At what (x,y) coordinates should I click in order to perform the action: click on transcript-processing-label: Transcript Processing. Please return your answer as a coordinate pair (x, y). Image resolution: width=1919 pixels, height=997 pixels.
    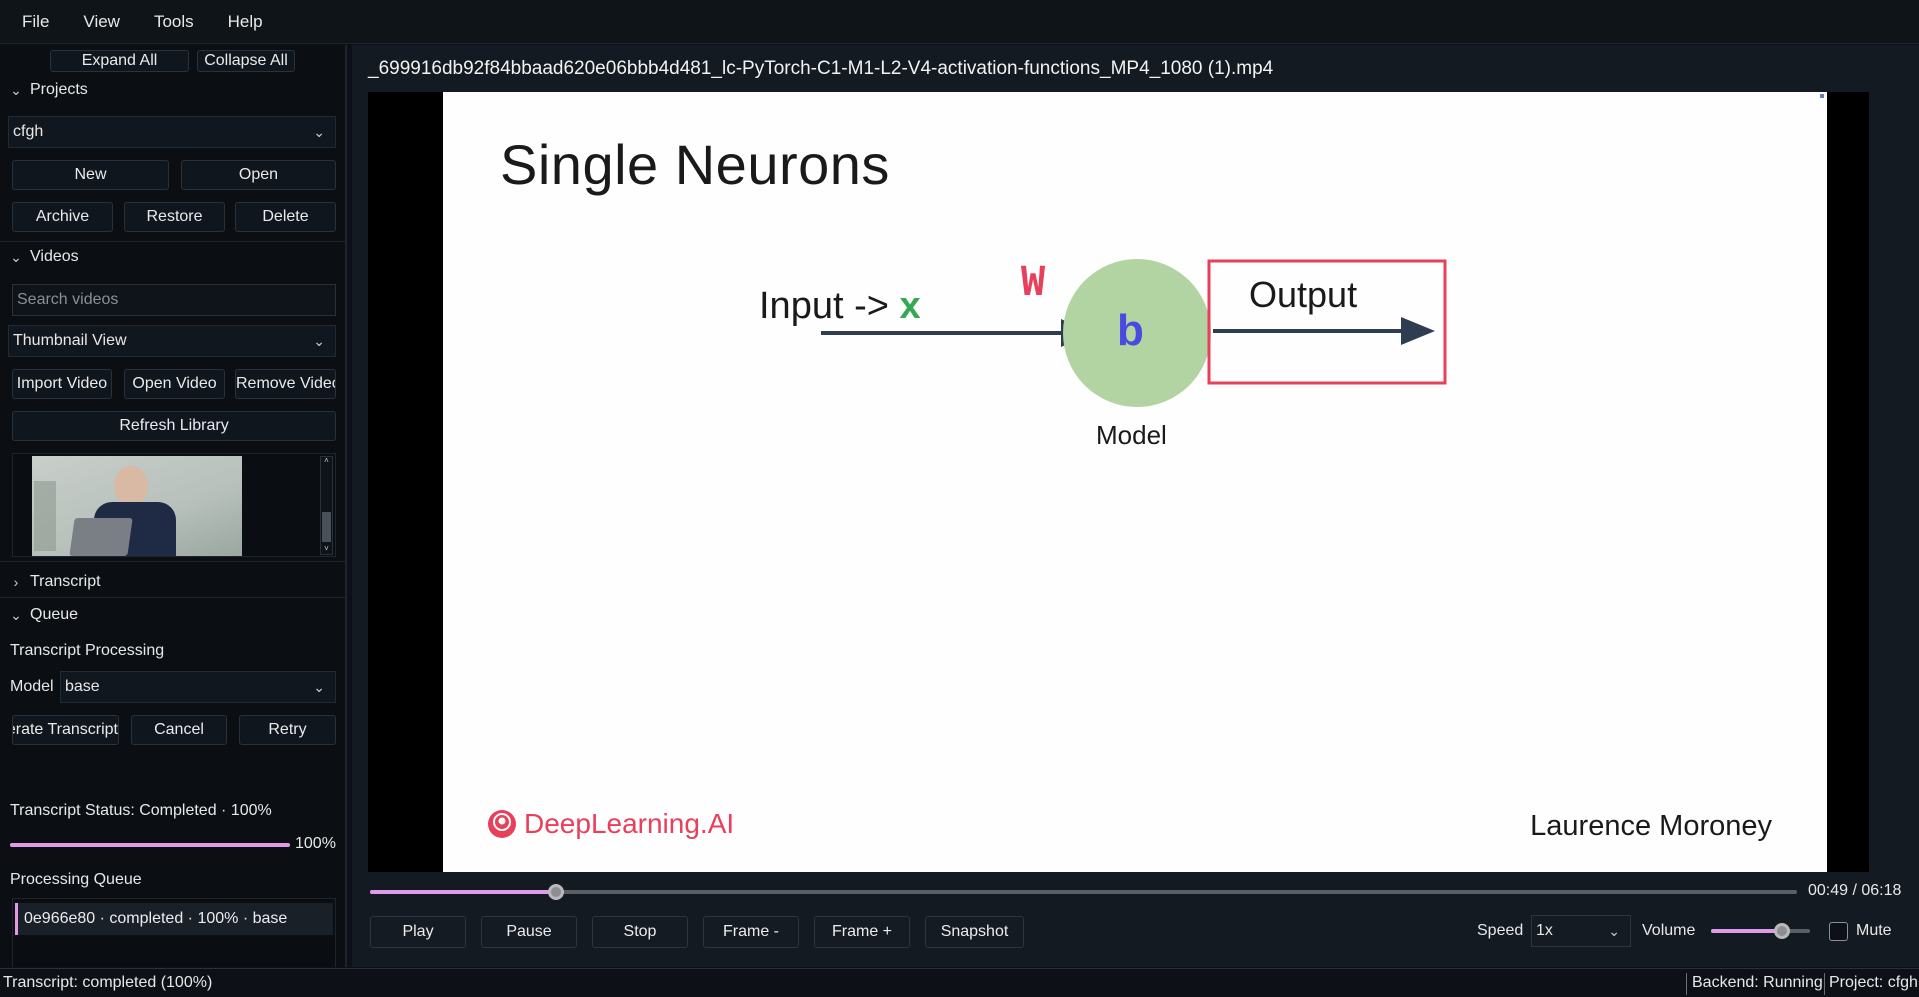
    Looking at the image, I should click on (87, 650).